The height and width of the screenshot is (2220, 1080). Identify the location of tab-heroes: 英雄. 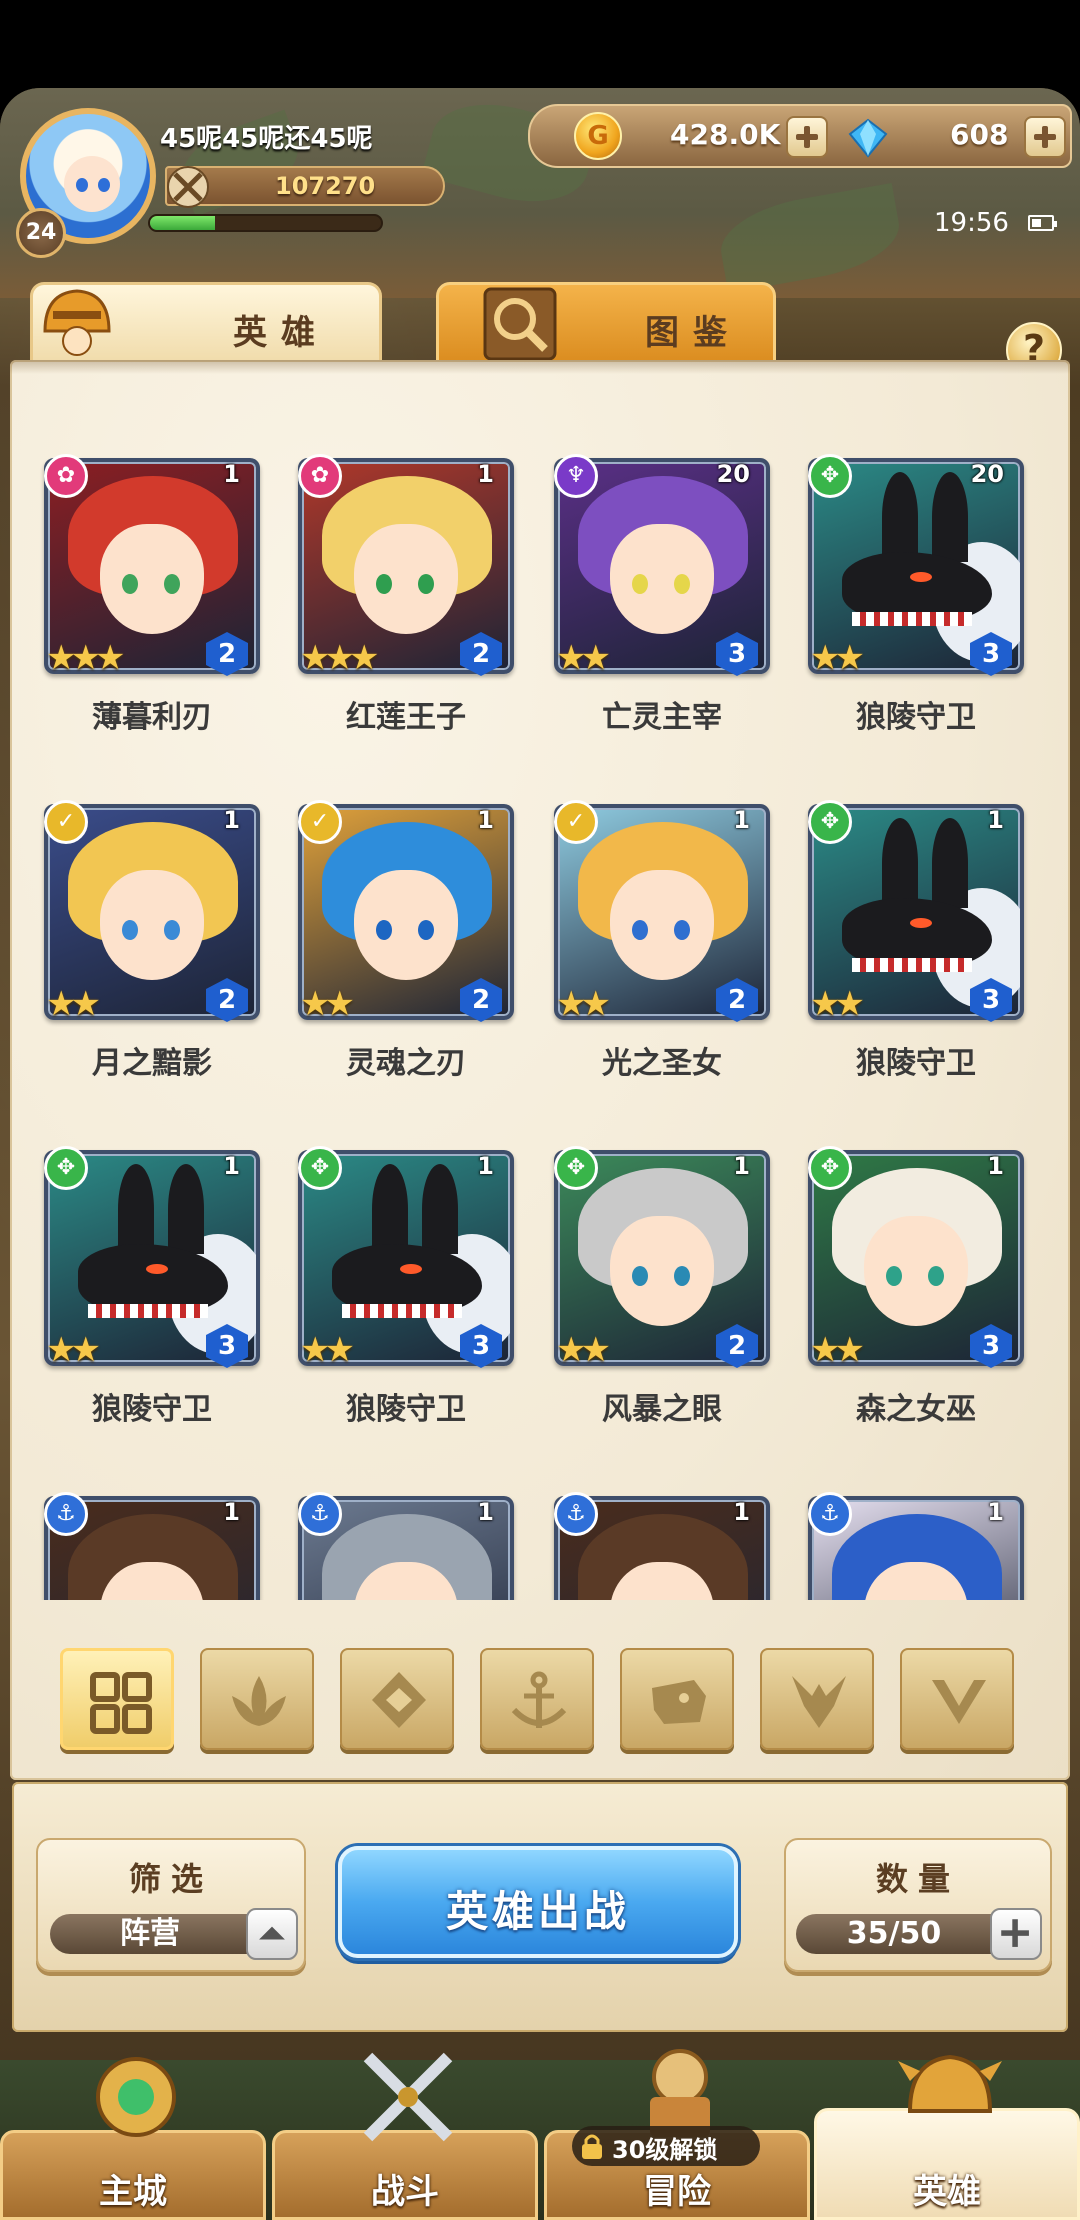
(206, 326).